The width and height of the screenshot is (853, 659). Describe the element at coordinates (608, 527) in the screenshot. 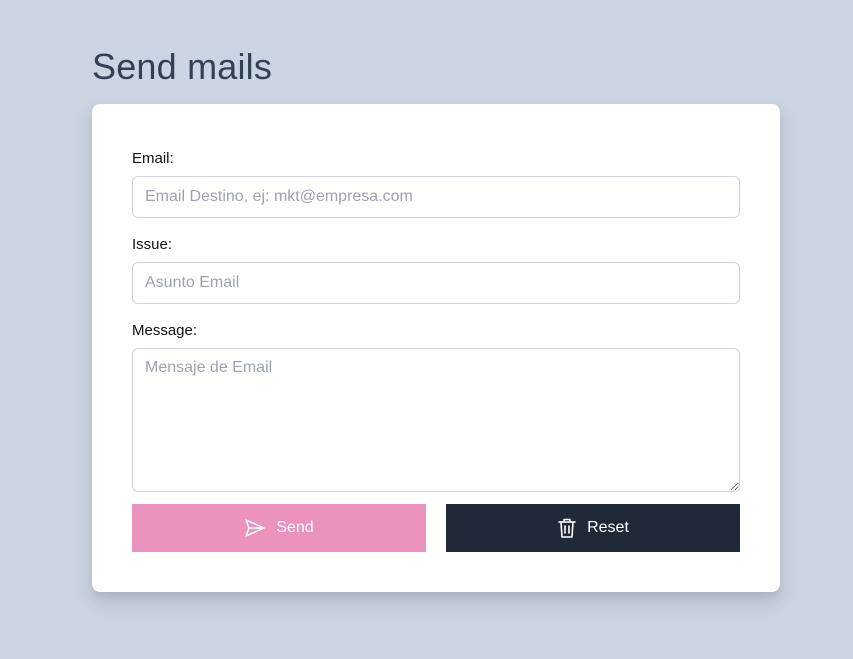

I see `reset-button-label: Reset` at that location.